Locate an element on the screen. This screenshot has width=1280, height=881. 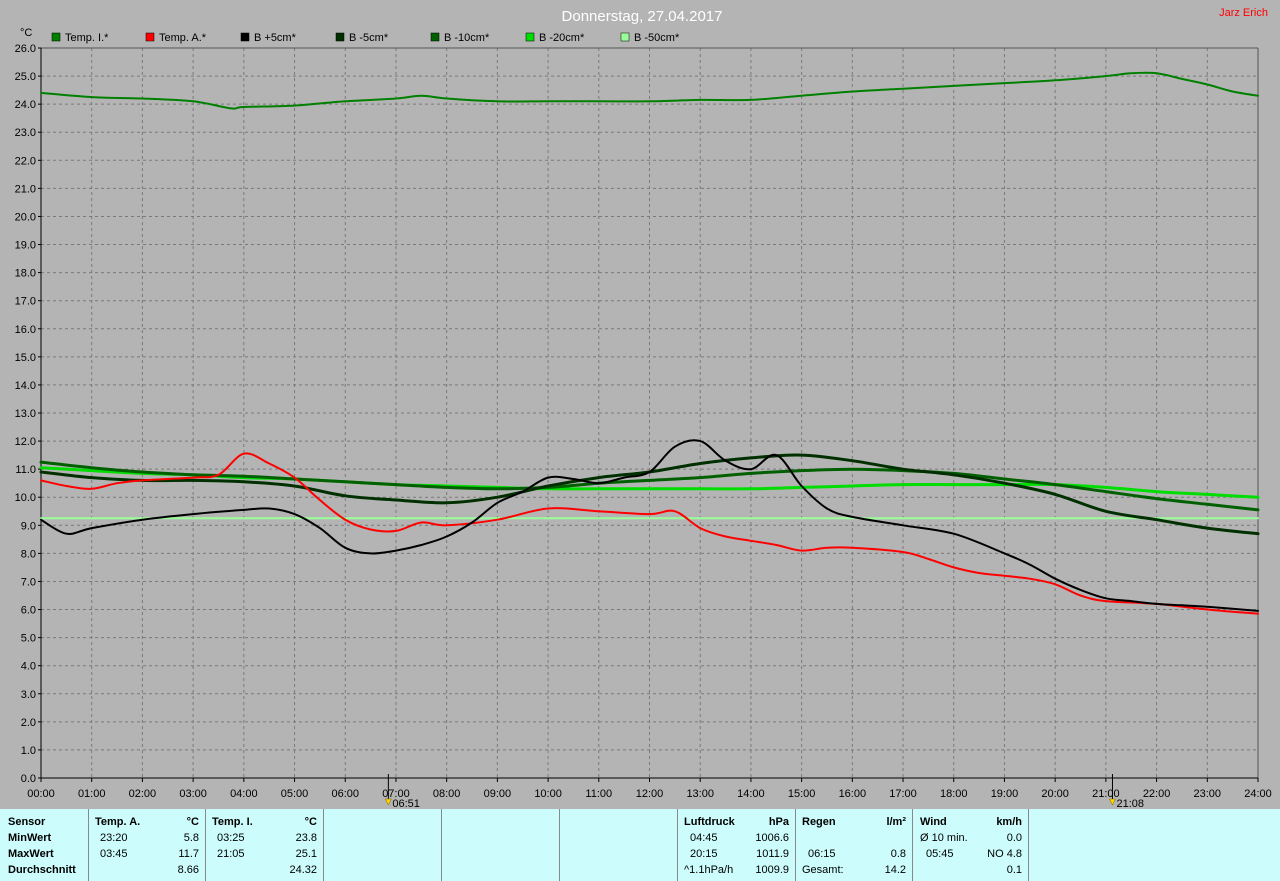
rain-total-value: 14.2 is located at coordinates (895, 870).